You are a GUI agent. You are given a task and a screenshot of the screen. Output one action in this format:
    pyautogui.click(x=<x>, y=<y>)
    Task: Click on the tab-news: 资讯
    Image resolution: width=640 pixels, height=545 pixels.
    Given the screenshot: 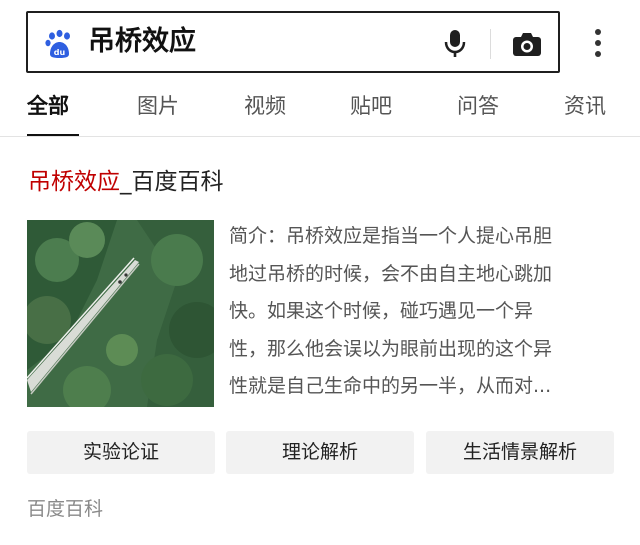 What is the action you would take?
    pyautogui.click(x=585, y=106)
    